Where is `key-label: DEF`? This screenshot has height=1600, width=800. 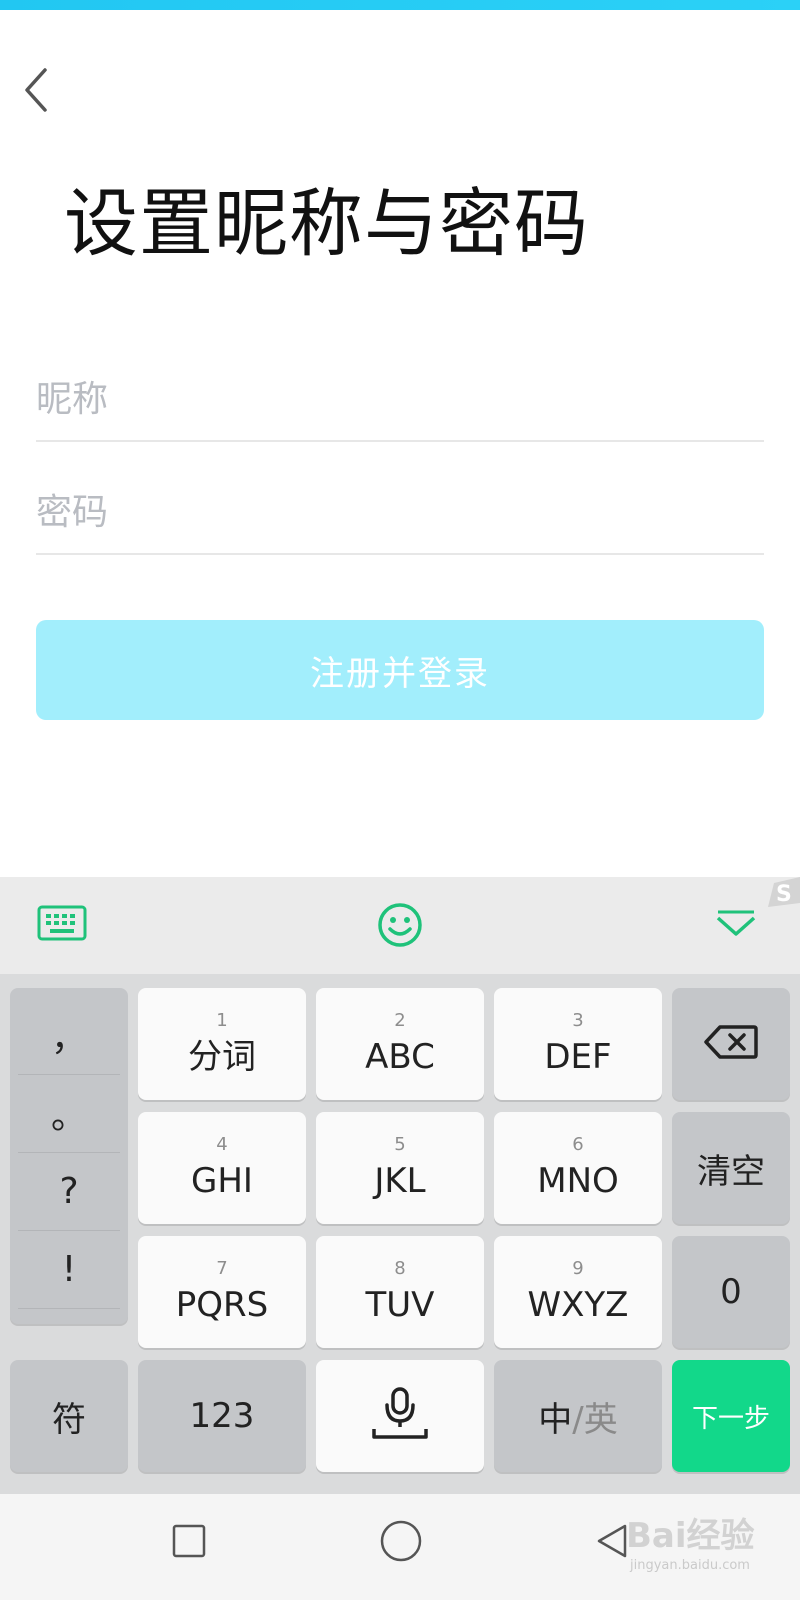 key-label: DEF is located at coordinates (578, 1057).